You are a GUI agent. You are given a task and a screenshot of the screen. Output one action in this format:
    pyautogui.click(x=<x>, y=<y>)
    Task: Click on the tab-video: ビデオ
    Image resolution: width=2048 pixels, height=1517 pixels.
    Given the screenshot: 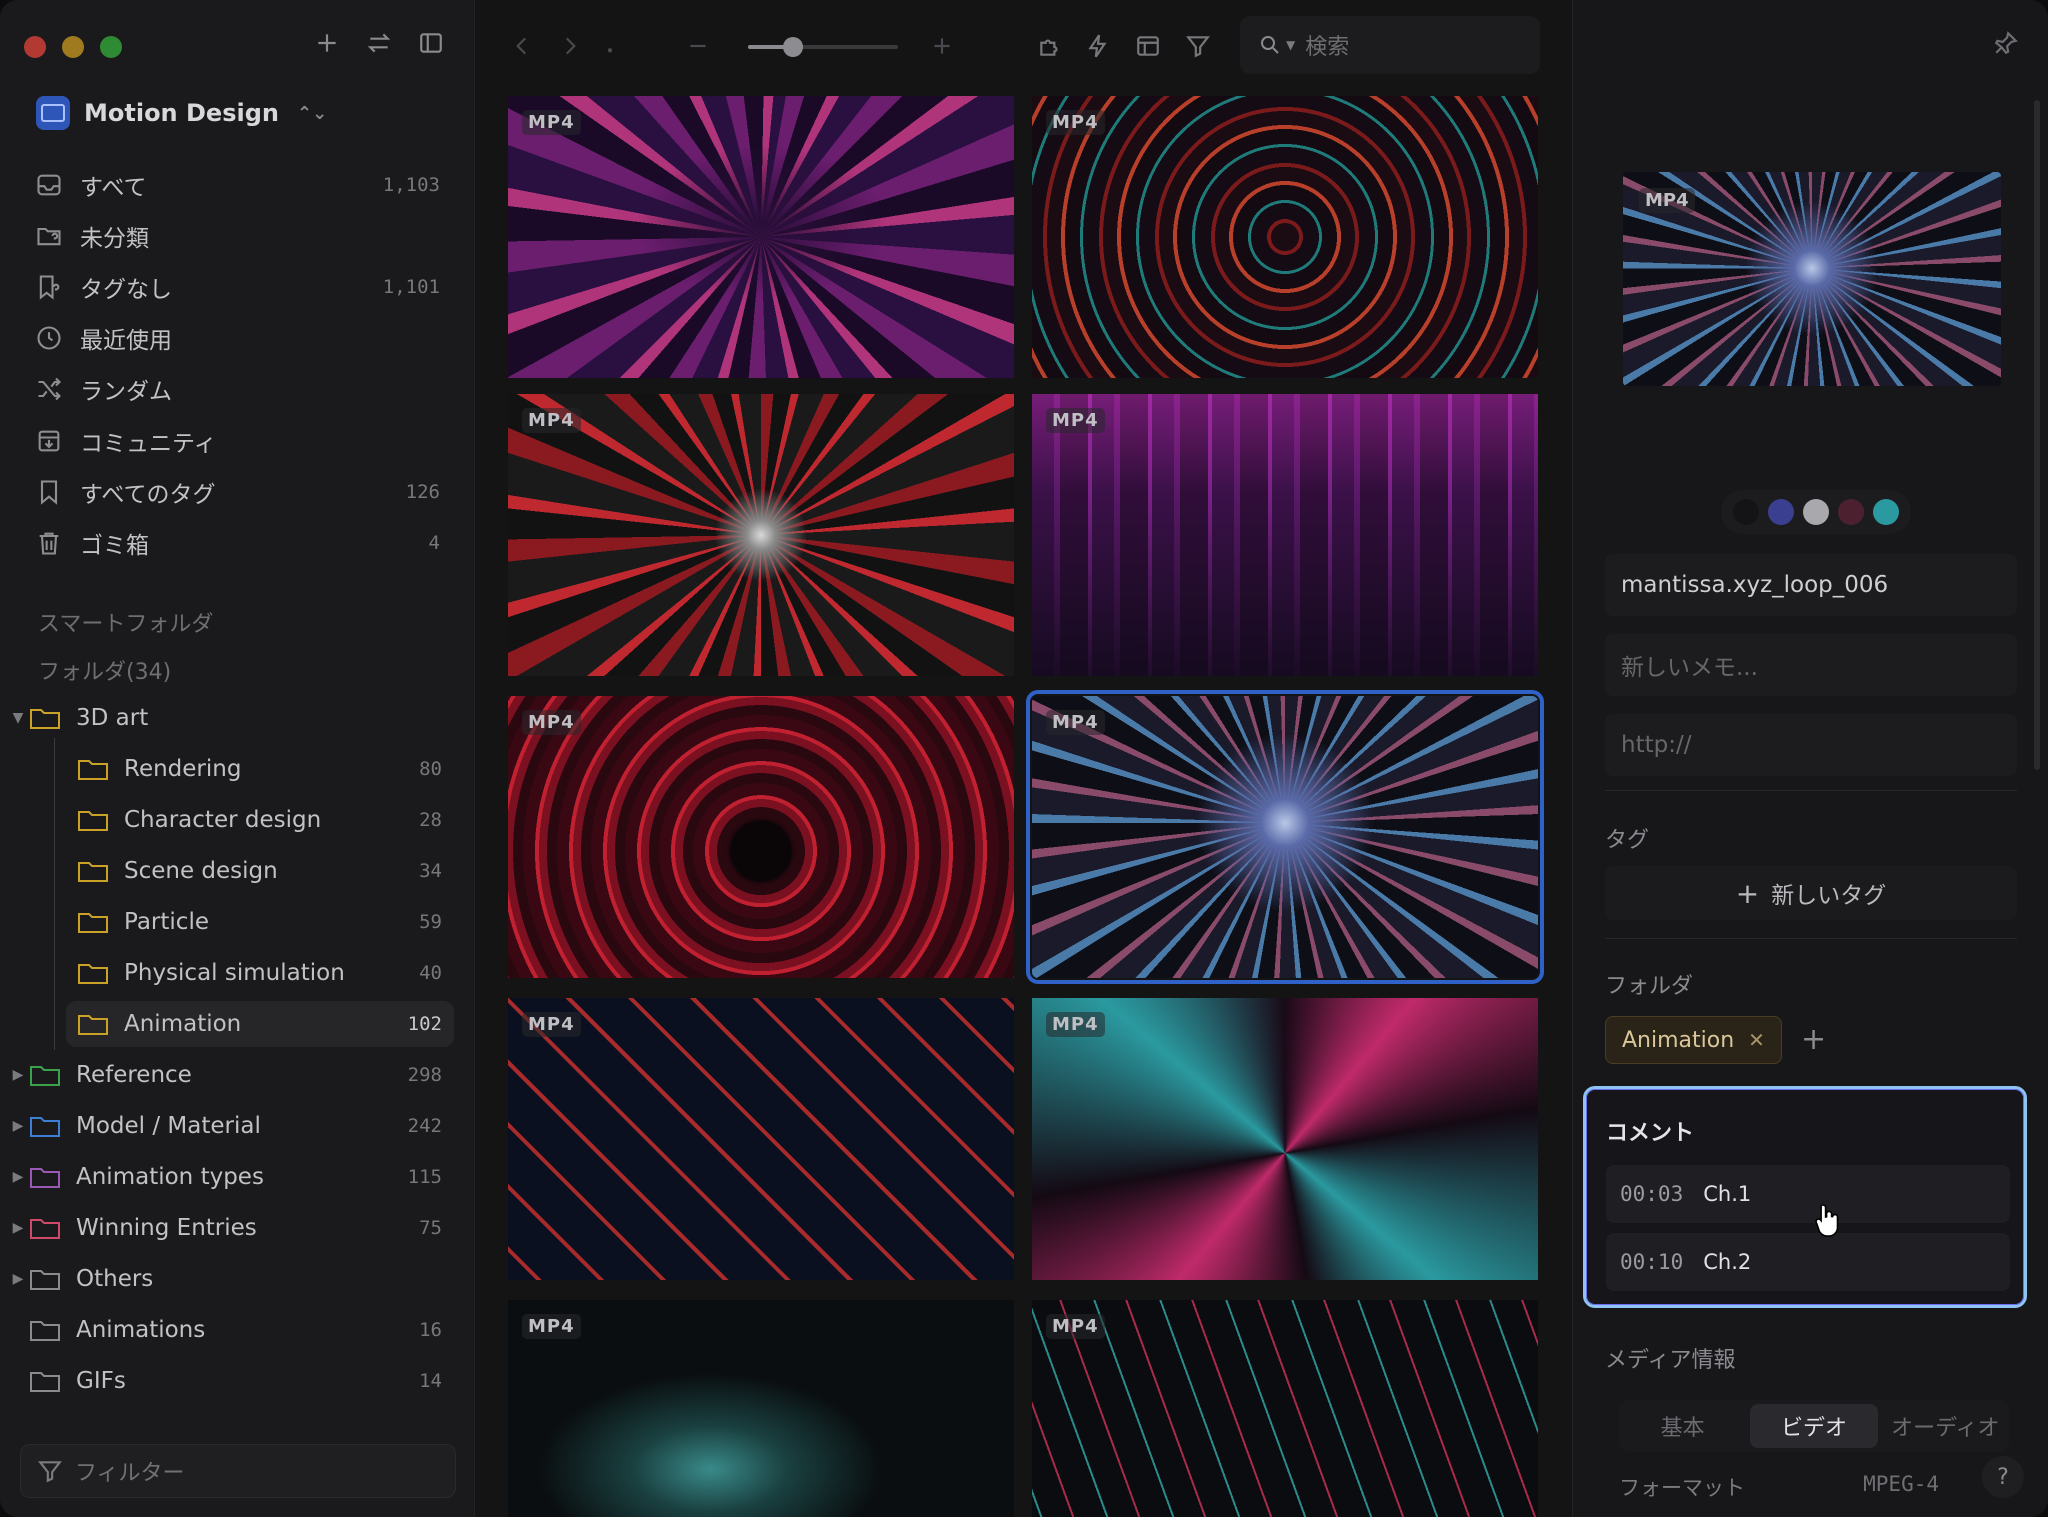 What is the action you would take?
    pyautogui.click(x=1814, y=1426)
    